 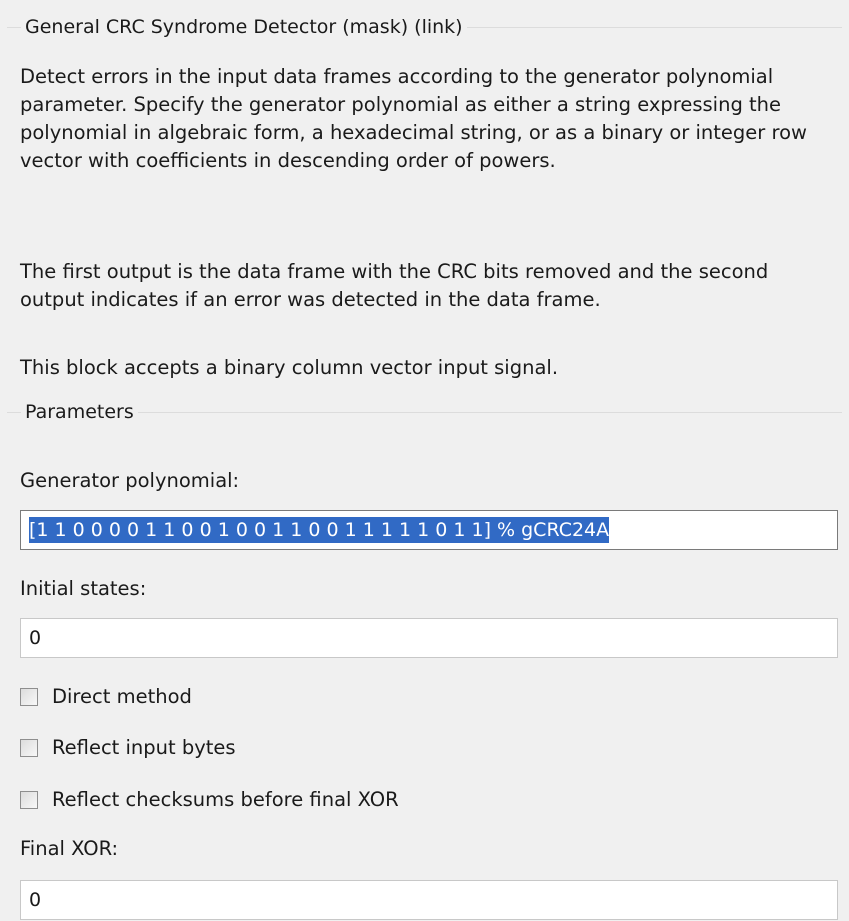 I want to click on reflect-checksums-label: Reflect checksums before final XOR, so click(x=225, y=799).